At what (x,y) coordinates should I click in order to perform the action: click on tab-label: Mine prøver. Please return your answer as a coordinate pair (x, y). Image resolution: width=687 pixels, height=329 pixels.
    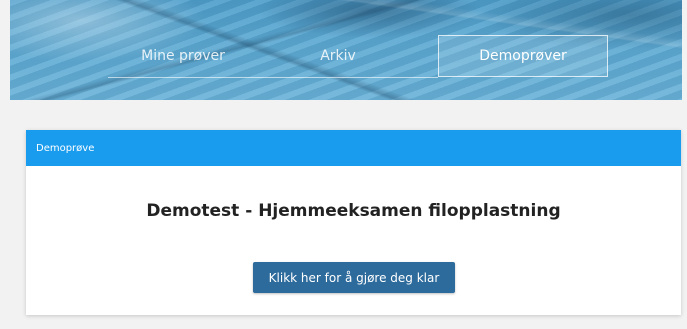
    Looking at the image, I should click on (183, 56).